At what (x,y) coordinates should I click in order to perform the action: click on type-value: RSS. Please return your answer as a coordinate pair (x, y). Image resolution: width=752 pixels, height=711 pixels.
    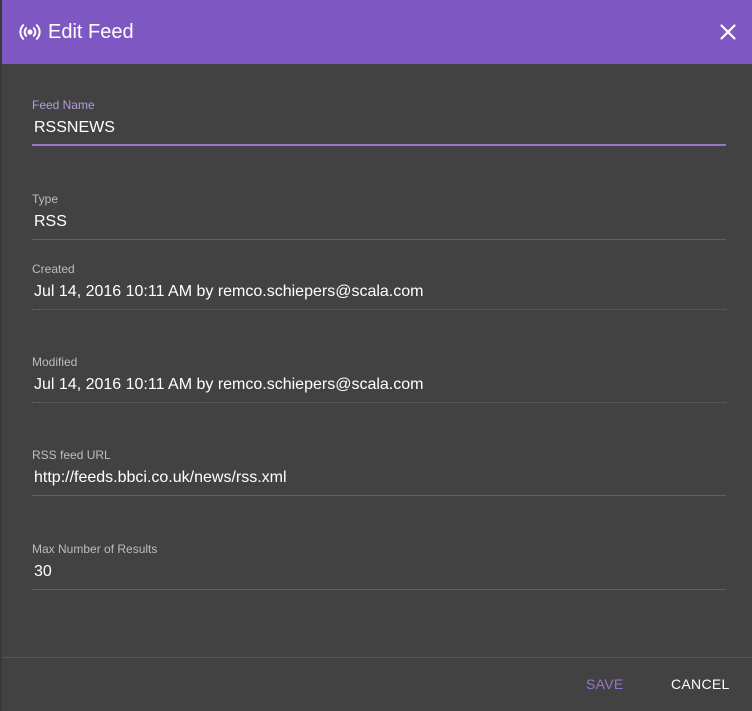
    Looking at the image, I should click on (50, 221).